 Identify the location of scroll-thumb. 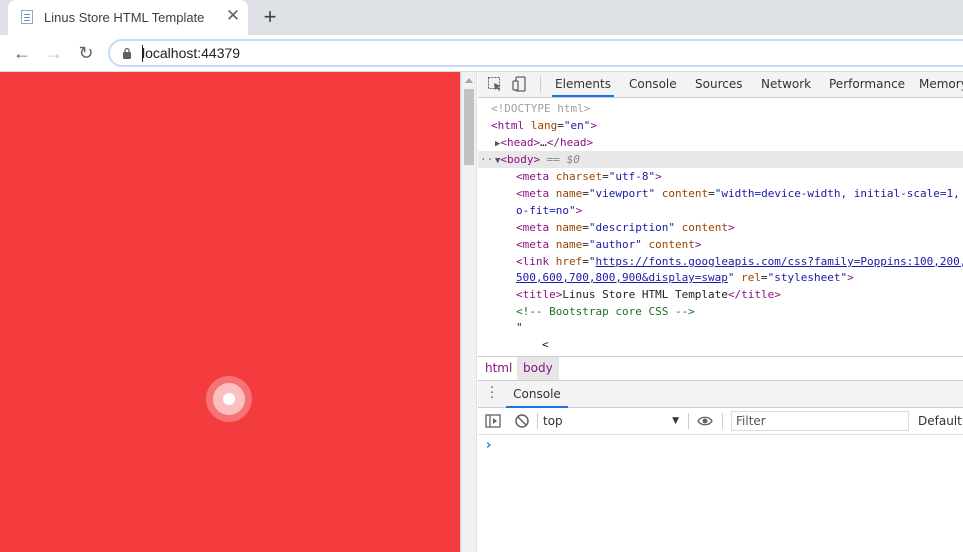
(469, 127).